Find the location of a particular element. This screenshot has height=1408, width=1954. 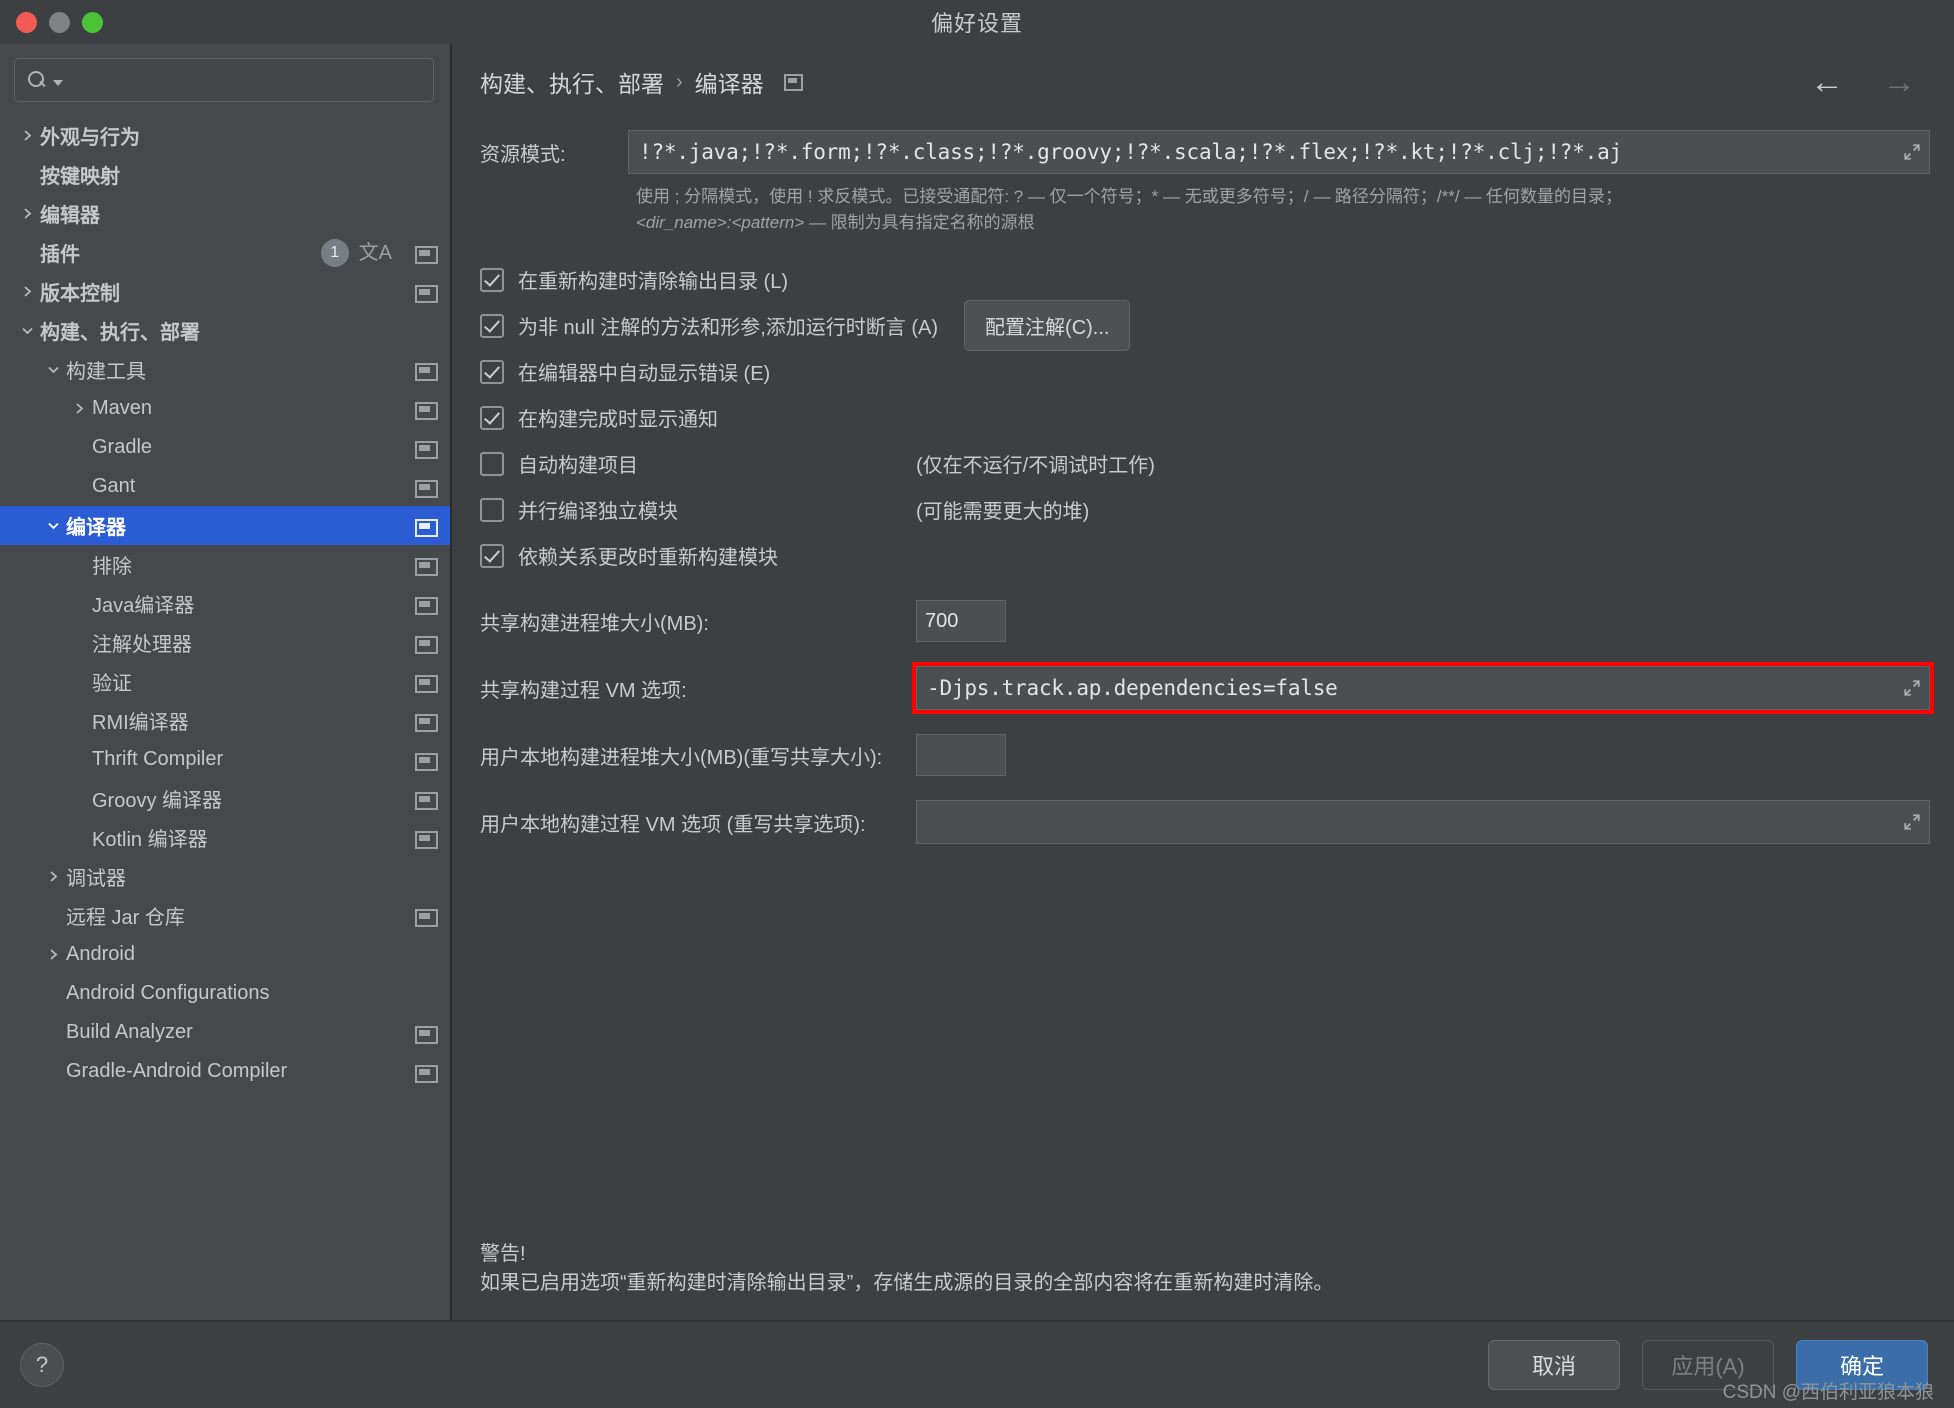

sidebar-item-18: Kotlin 编译器 is located at coordinates (225, 837).